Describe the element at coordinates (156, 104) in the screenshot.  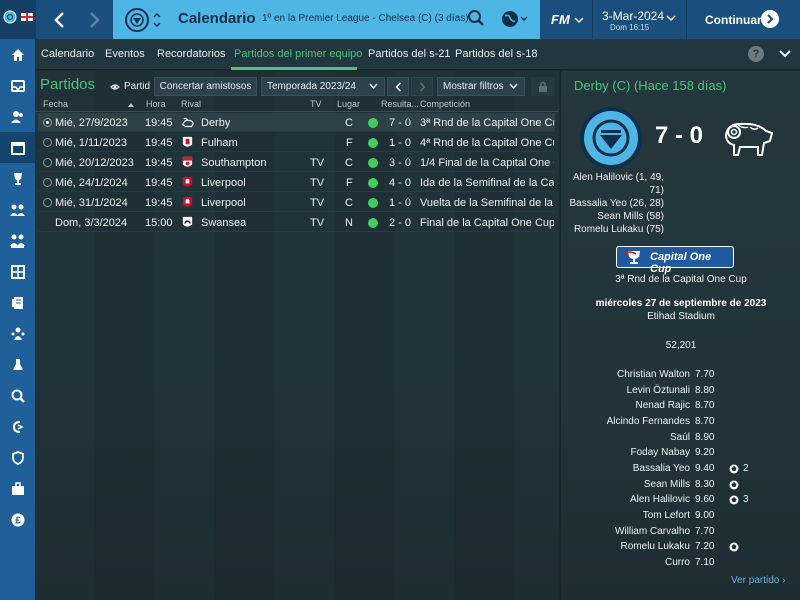
I see `col-time: Hora` at that location.